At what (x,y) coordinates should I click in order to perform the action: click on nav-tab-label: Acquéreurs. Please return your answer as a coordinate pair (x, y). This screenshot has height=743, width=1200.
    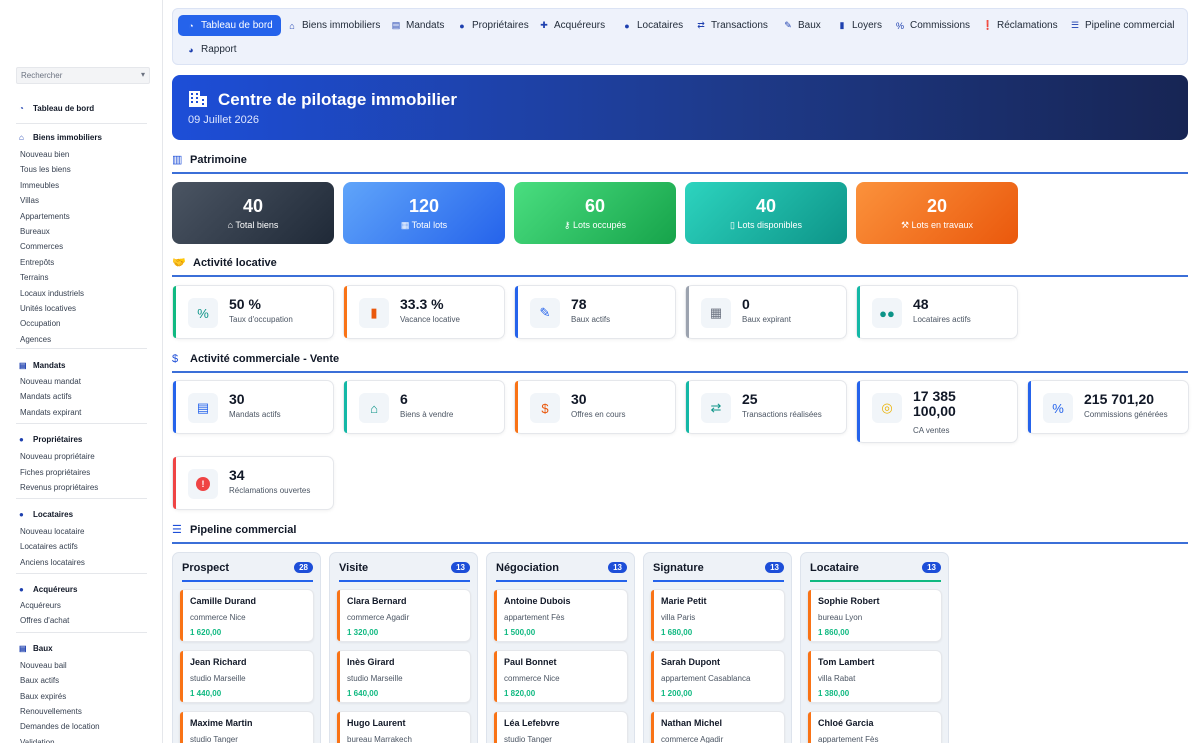
    Looking at the image, I should click on (580, 25).